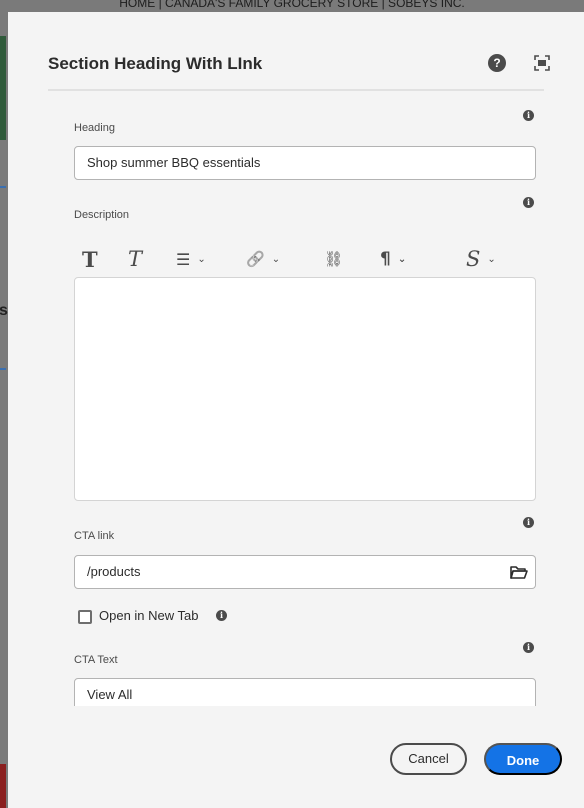 The height and width of the screenshot is (808, 584). I want to click on unlink-button: ⛓, so click(333, 259).